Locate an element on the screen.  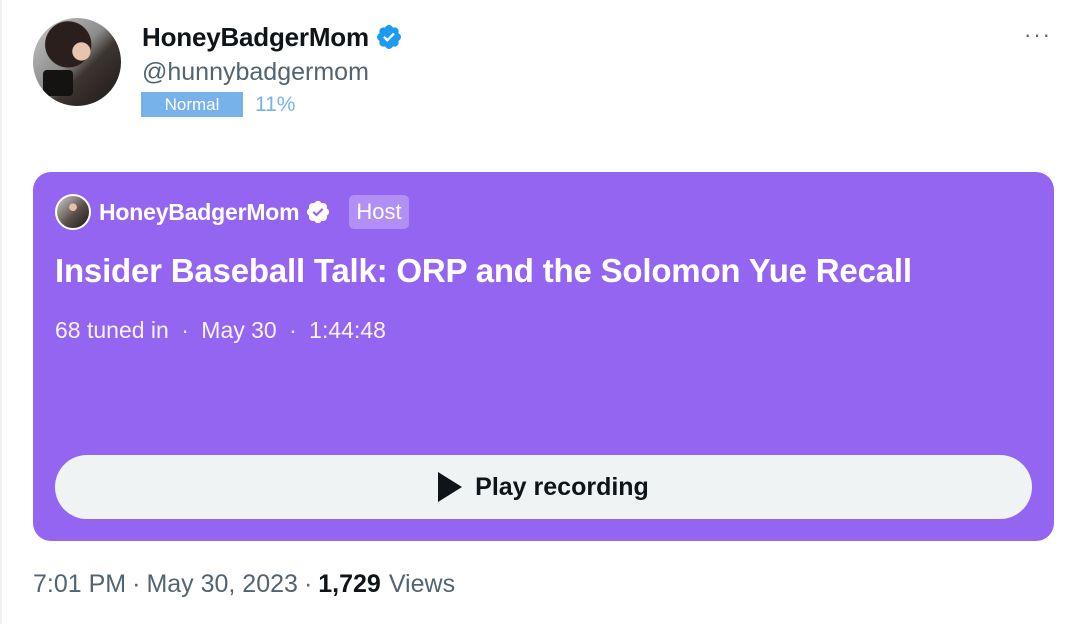
host-badge: Host is located at coordinates (379, 212).